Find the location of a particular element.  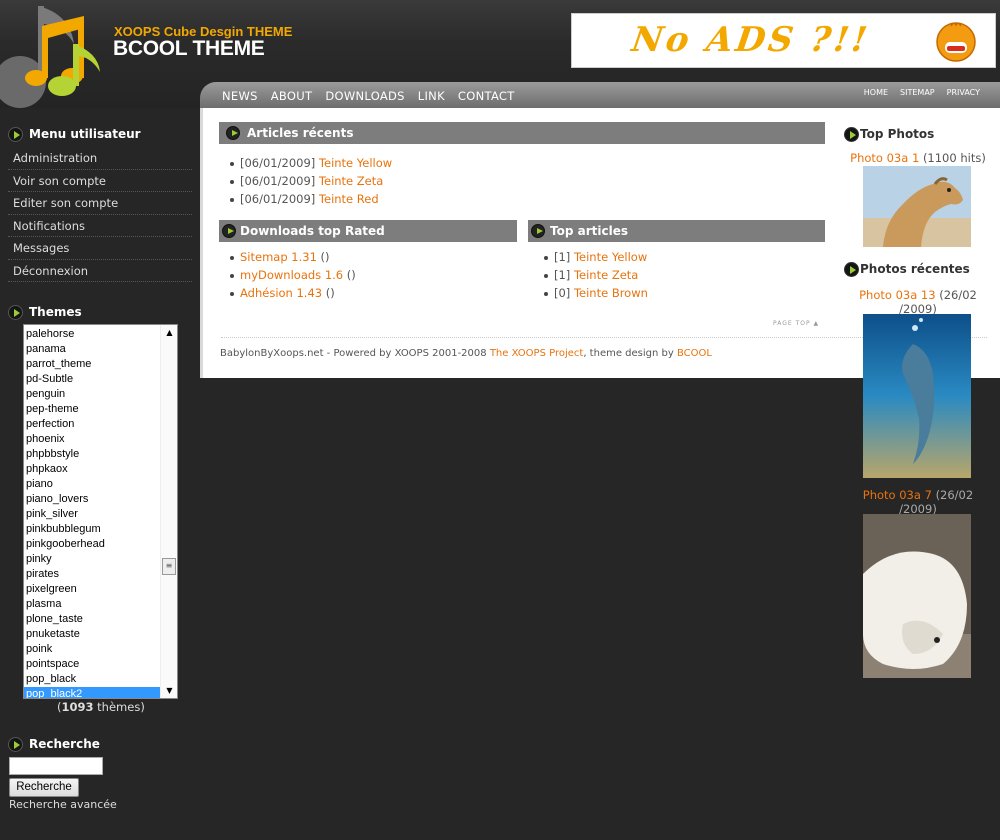

theme-option: penguin is located at coordinates (92, 394).